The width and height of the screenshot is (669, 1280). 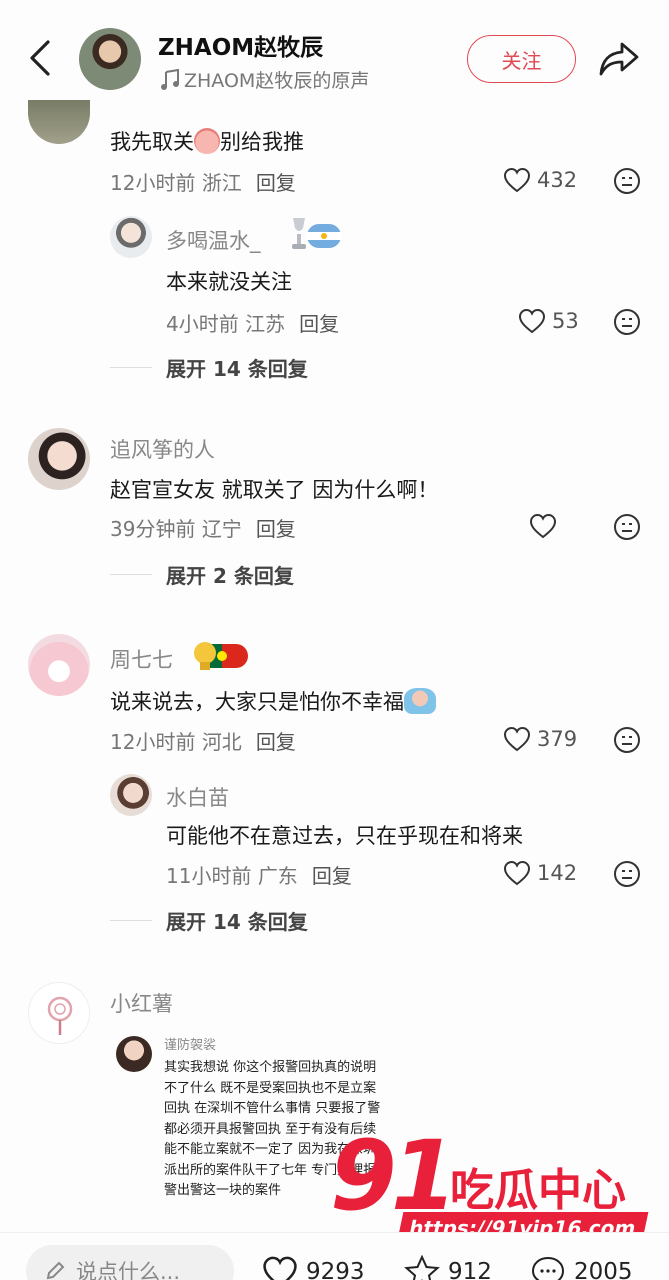 I want to click on comment-text: 我先取关 别给我推, so click(x=207, y=141).